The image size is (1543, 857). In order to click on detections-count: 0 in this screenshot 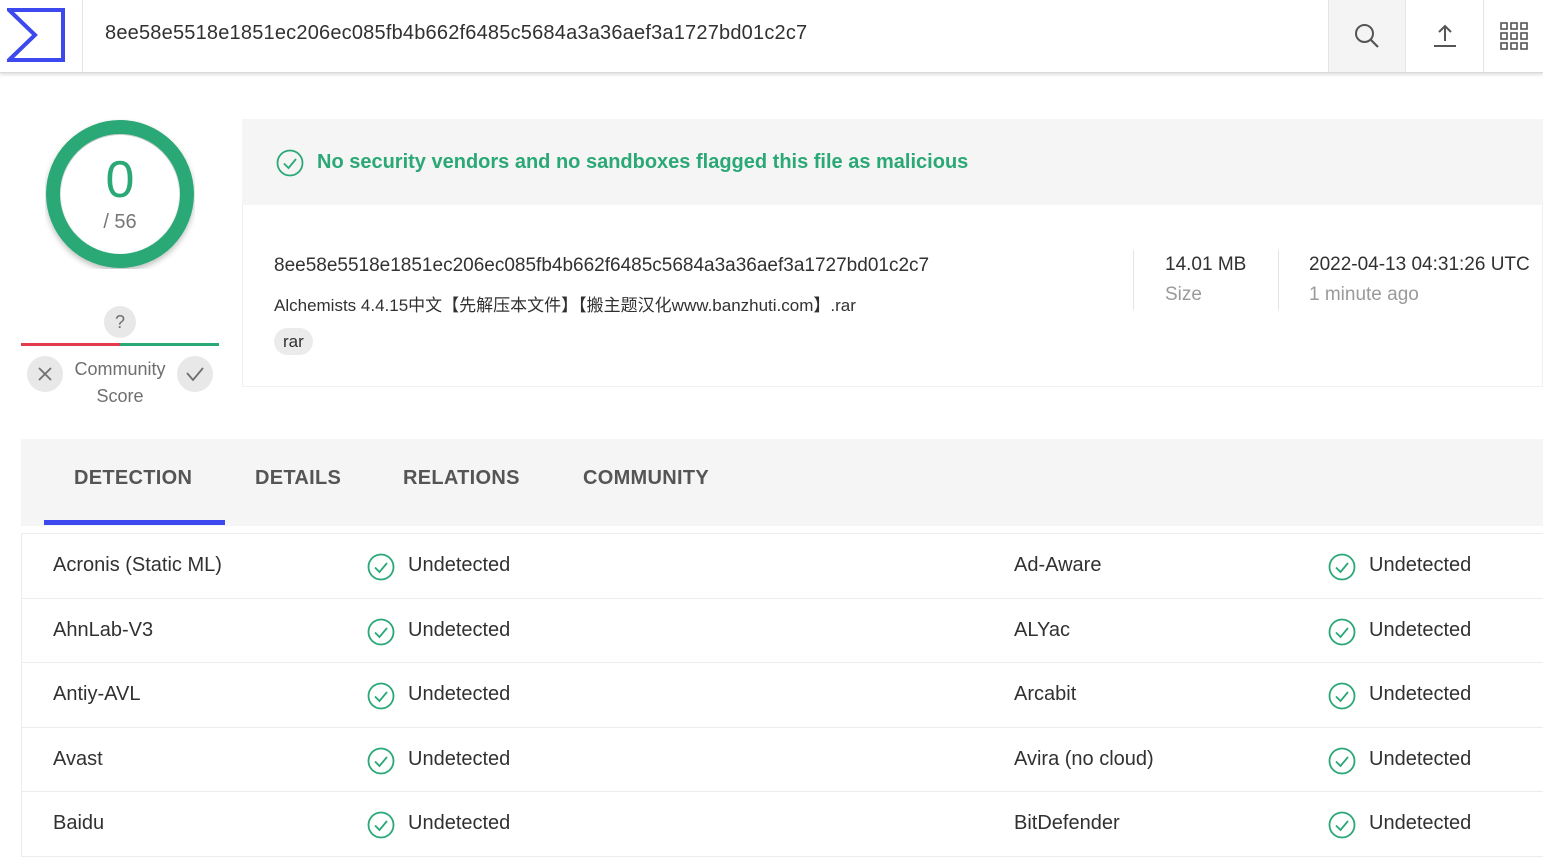, I will do `click(120, 180)`.